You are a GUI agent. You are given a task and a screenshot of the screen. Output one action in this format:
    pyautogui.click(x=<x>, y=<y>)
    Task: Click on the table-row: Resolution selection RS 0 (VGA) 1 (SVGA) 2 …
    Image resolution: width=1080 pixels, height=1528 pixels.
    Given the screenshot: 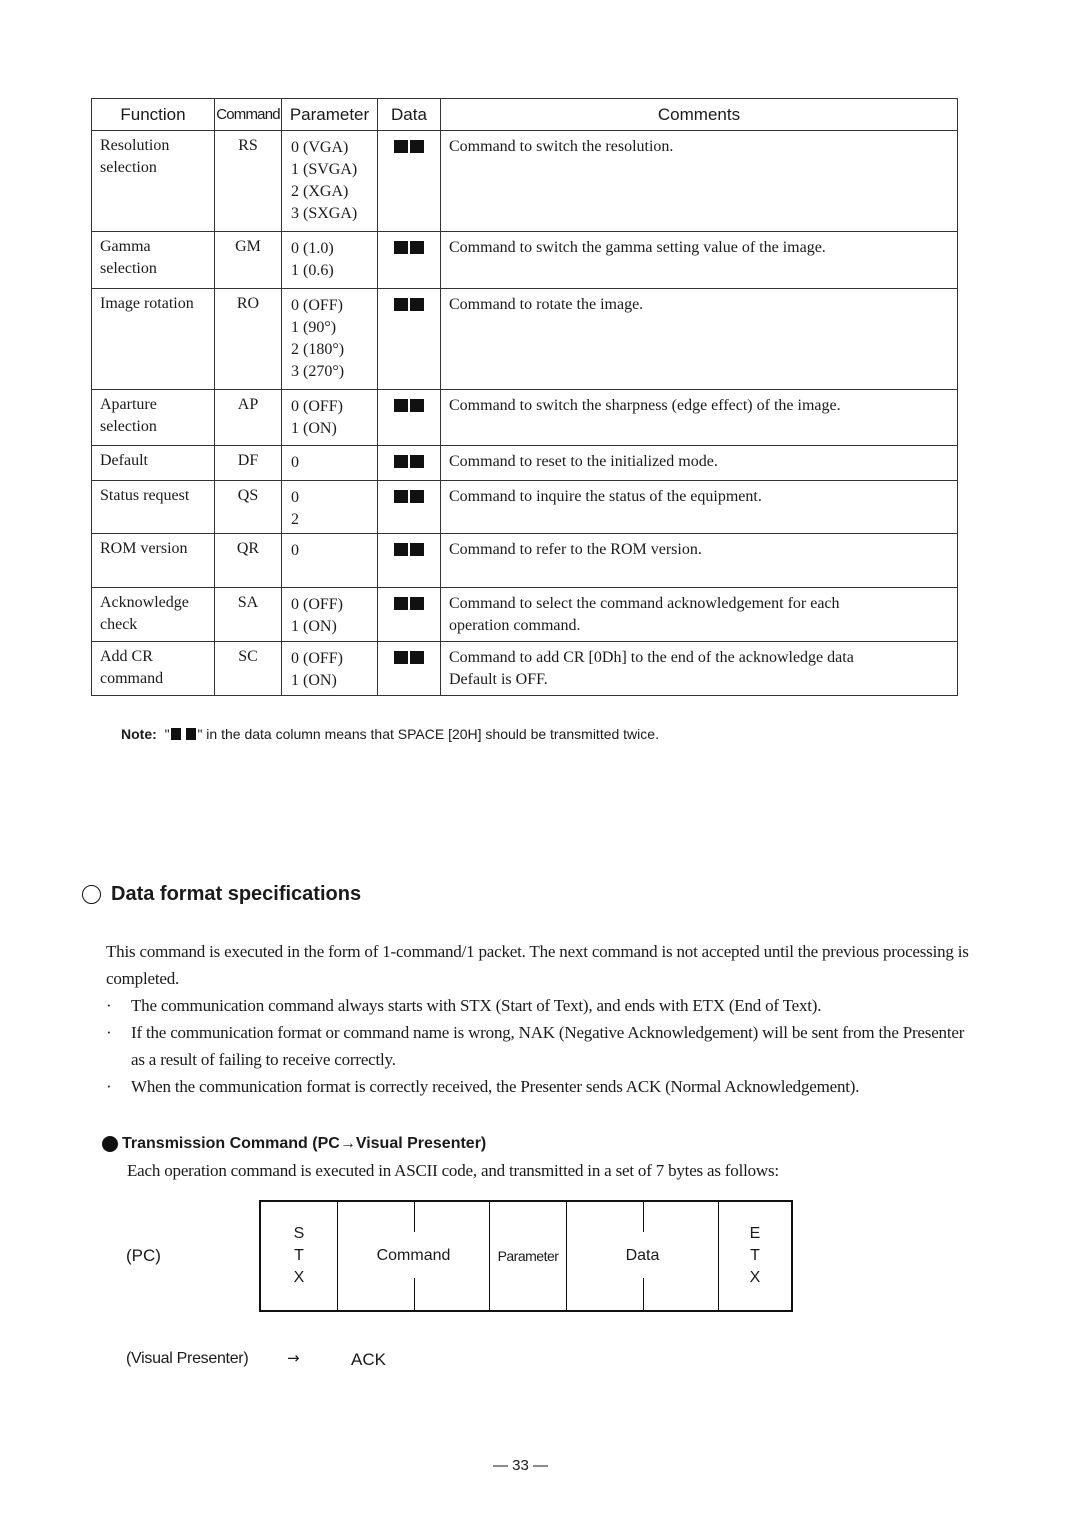 What is the action you would take?
    pyautogui.click(x=524, y=181)
    